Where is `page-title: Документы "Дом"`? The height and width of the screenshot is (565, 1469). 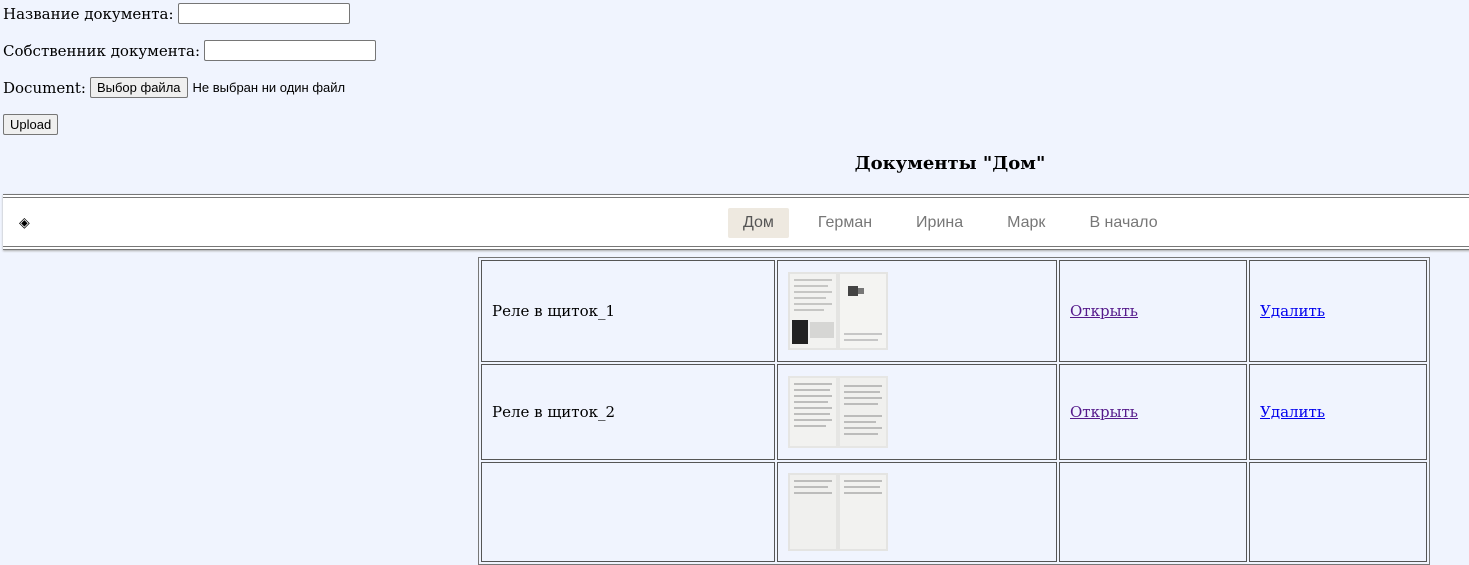 page-title: Документы "Дом" is located at coordinates (950, 163).